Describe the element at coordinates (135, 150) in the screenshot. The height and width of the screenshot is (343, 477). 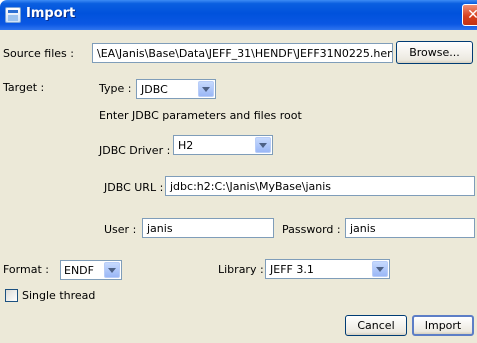
I see `jdbc-driver-label: JDBC Driver :` at that location.